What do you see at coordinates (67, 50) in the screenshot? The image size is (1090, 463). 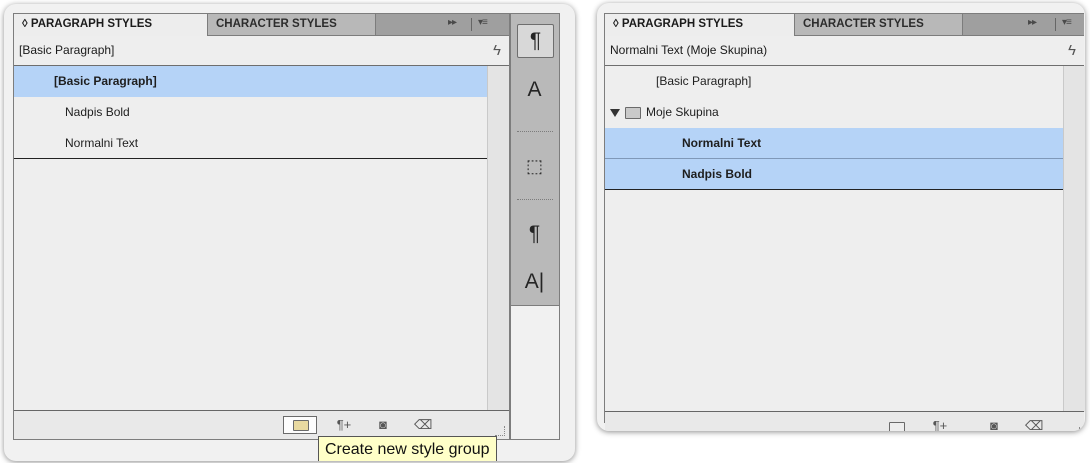 I see `current-style-label: [Basic Paragraph]` at bounding box center [67, 50].